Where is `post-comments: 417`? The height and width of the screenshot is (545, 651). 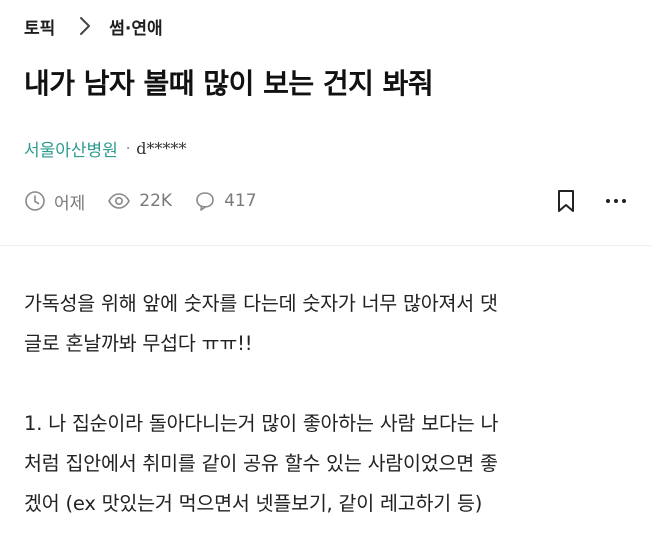 post-comments: 417 is located at coordinates (225, 201).